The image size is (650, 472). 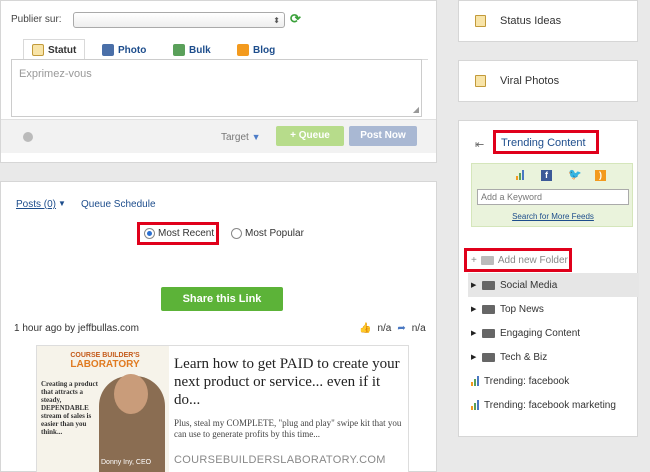 I want to click on status-textarea: Exprimez-vous ◢, so click(x=216, y=88).